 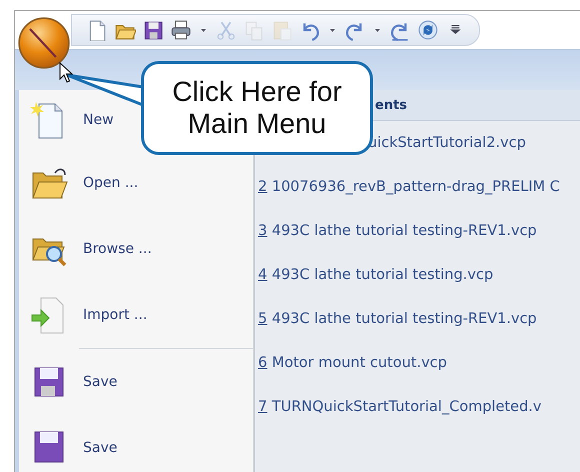 I want to click on callout-text: Click Here for, so click(x=257, y=92).